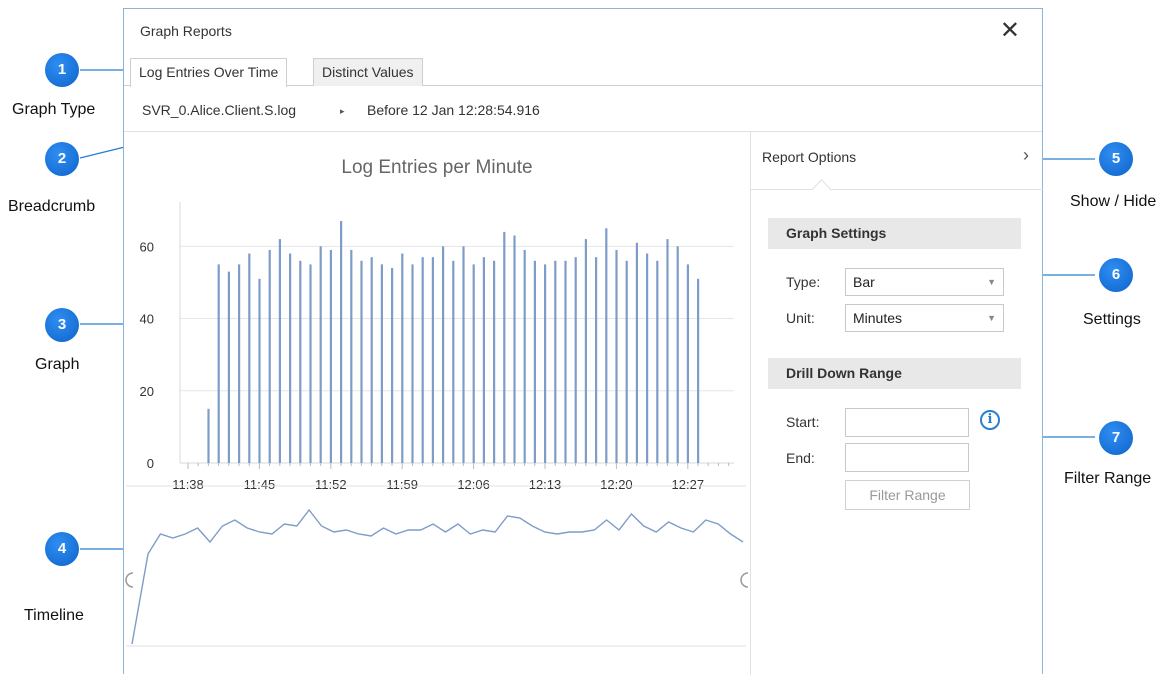 The width and height of the screenshot is (1174, 680). I want to click on type-select-value: Bar, so click(864, 282).